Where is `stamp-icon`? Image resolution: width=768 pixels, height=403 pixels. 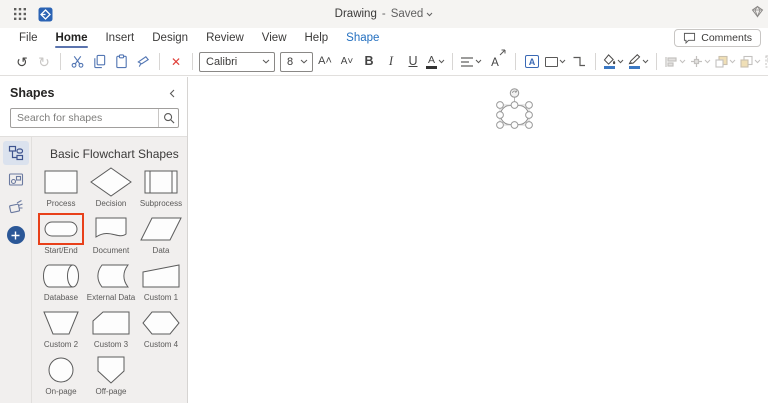 stamp-icon is located at coordinates (15, 207).